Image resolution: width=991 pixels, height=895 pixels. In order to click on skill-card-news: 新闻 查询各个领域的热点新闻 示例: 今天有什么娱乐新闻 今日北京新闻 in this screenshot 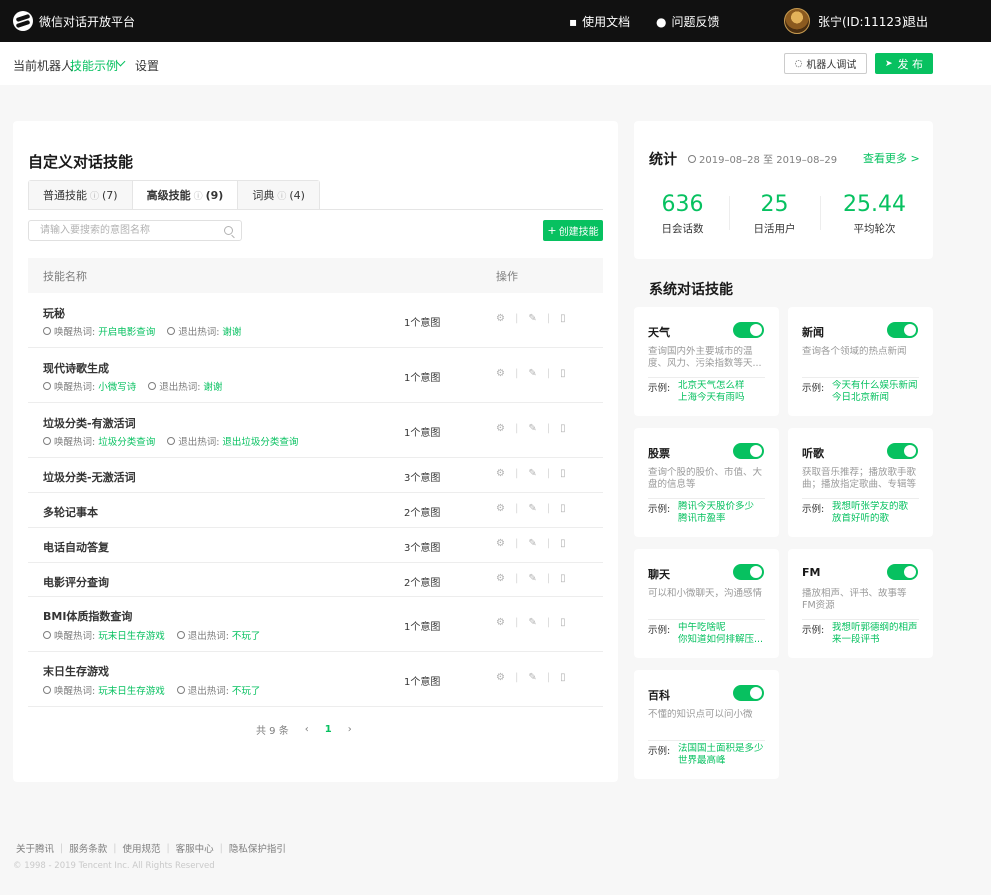, I will do `click(860, 361)`.